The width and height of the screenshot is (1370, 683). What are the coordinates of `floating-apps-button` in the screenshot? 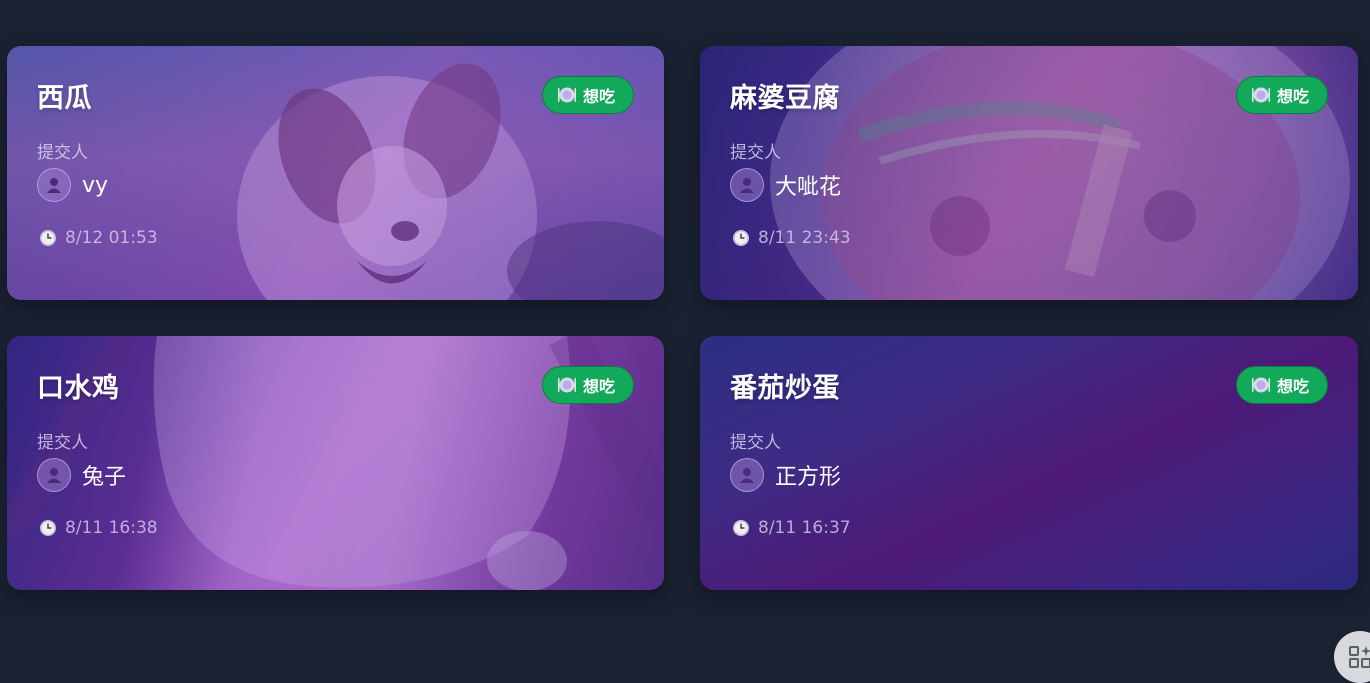 It's located at (1352, 657).